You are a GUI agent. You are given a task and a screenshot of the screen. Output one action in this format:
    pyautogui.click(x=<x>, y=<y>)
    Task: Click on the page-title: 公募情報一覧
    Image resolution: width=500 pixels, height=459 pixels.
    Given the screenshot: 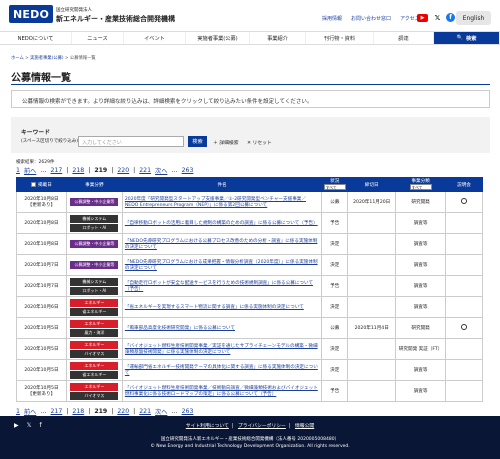 What is the action you would take?
    pyautogui.click(x=41, y=78)
    